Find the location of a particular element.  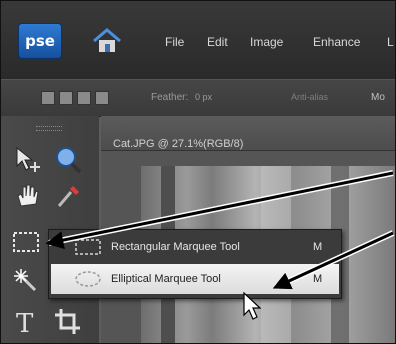

flyout-item-elliptical-marquee: Elliptical Marquee Tool M is located at coordinates (195, 279).